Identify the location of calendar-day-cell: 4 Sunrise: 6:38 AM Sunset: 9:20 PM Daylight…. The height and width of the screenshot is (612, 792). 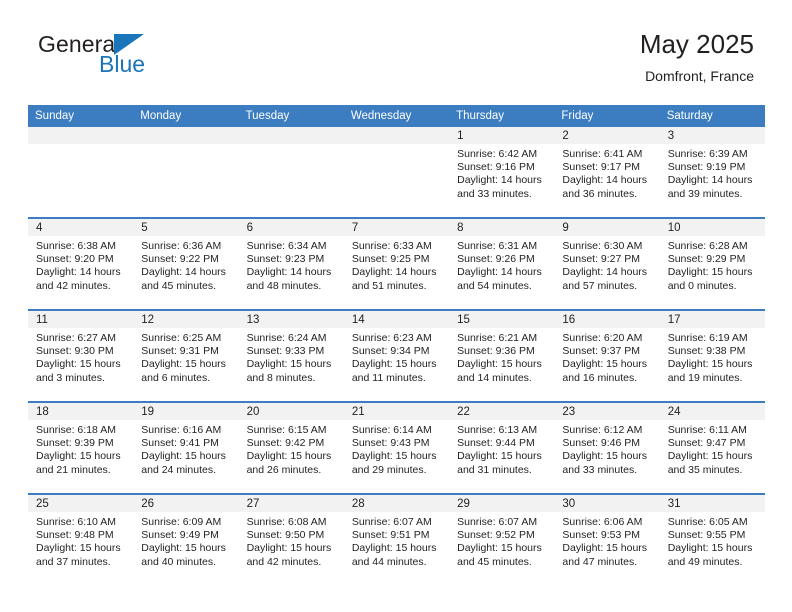
(81, 263).